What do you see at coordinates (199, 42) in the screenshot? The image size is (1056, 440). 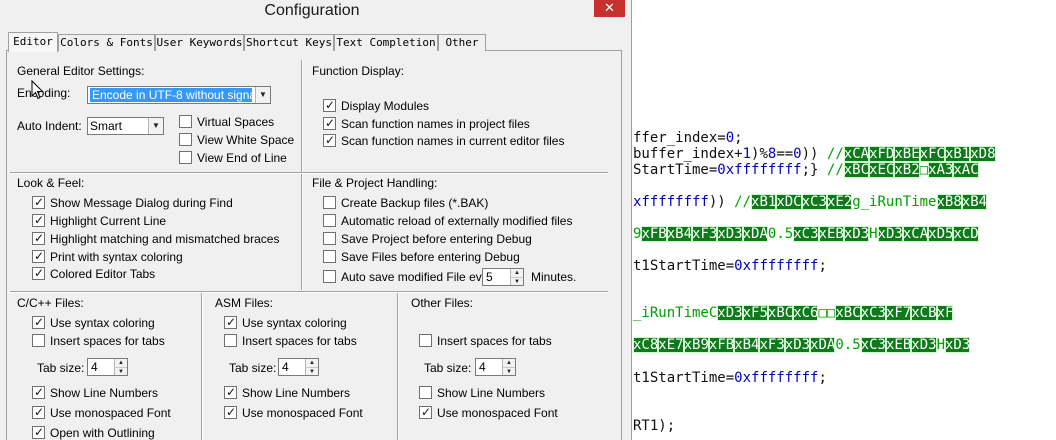 I see `tab-user-keywords: User Keywords` at bounding box center [199, 42].